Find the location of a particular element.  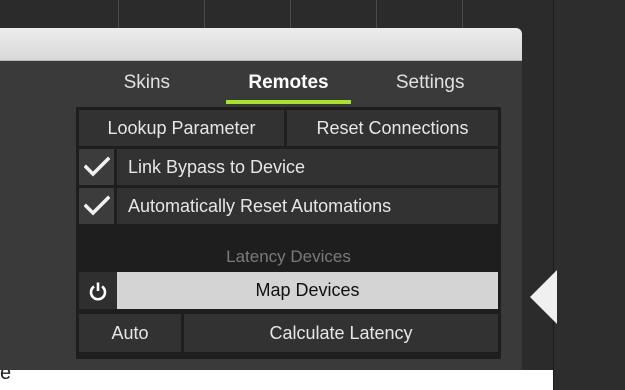

auto-reset-label: Automatically Reset Automations is located at coordinates (307, 206).